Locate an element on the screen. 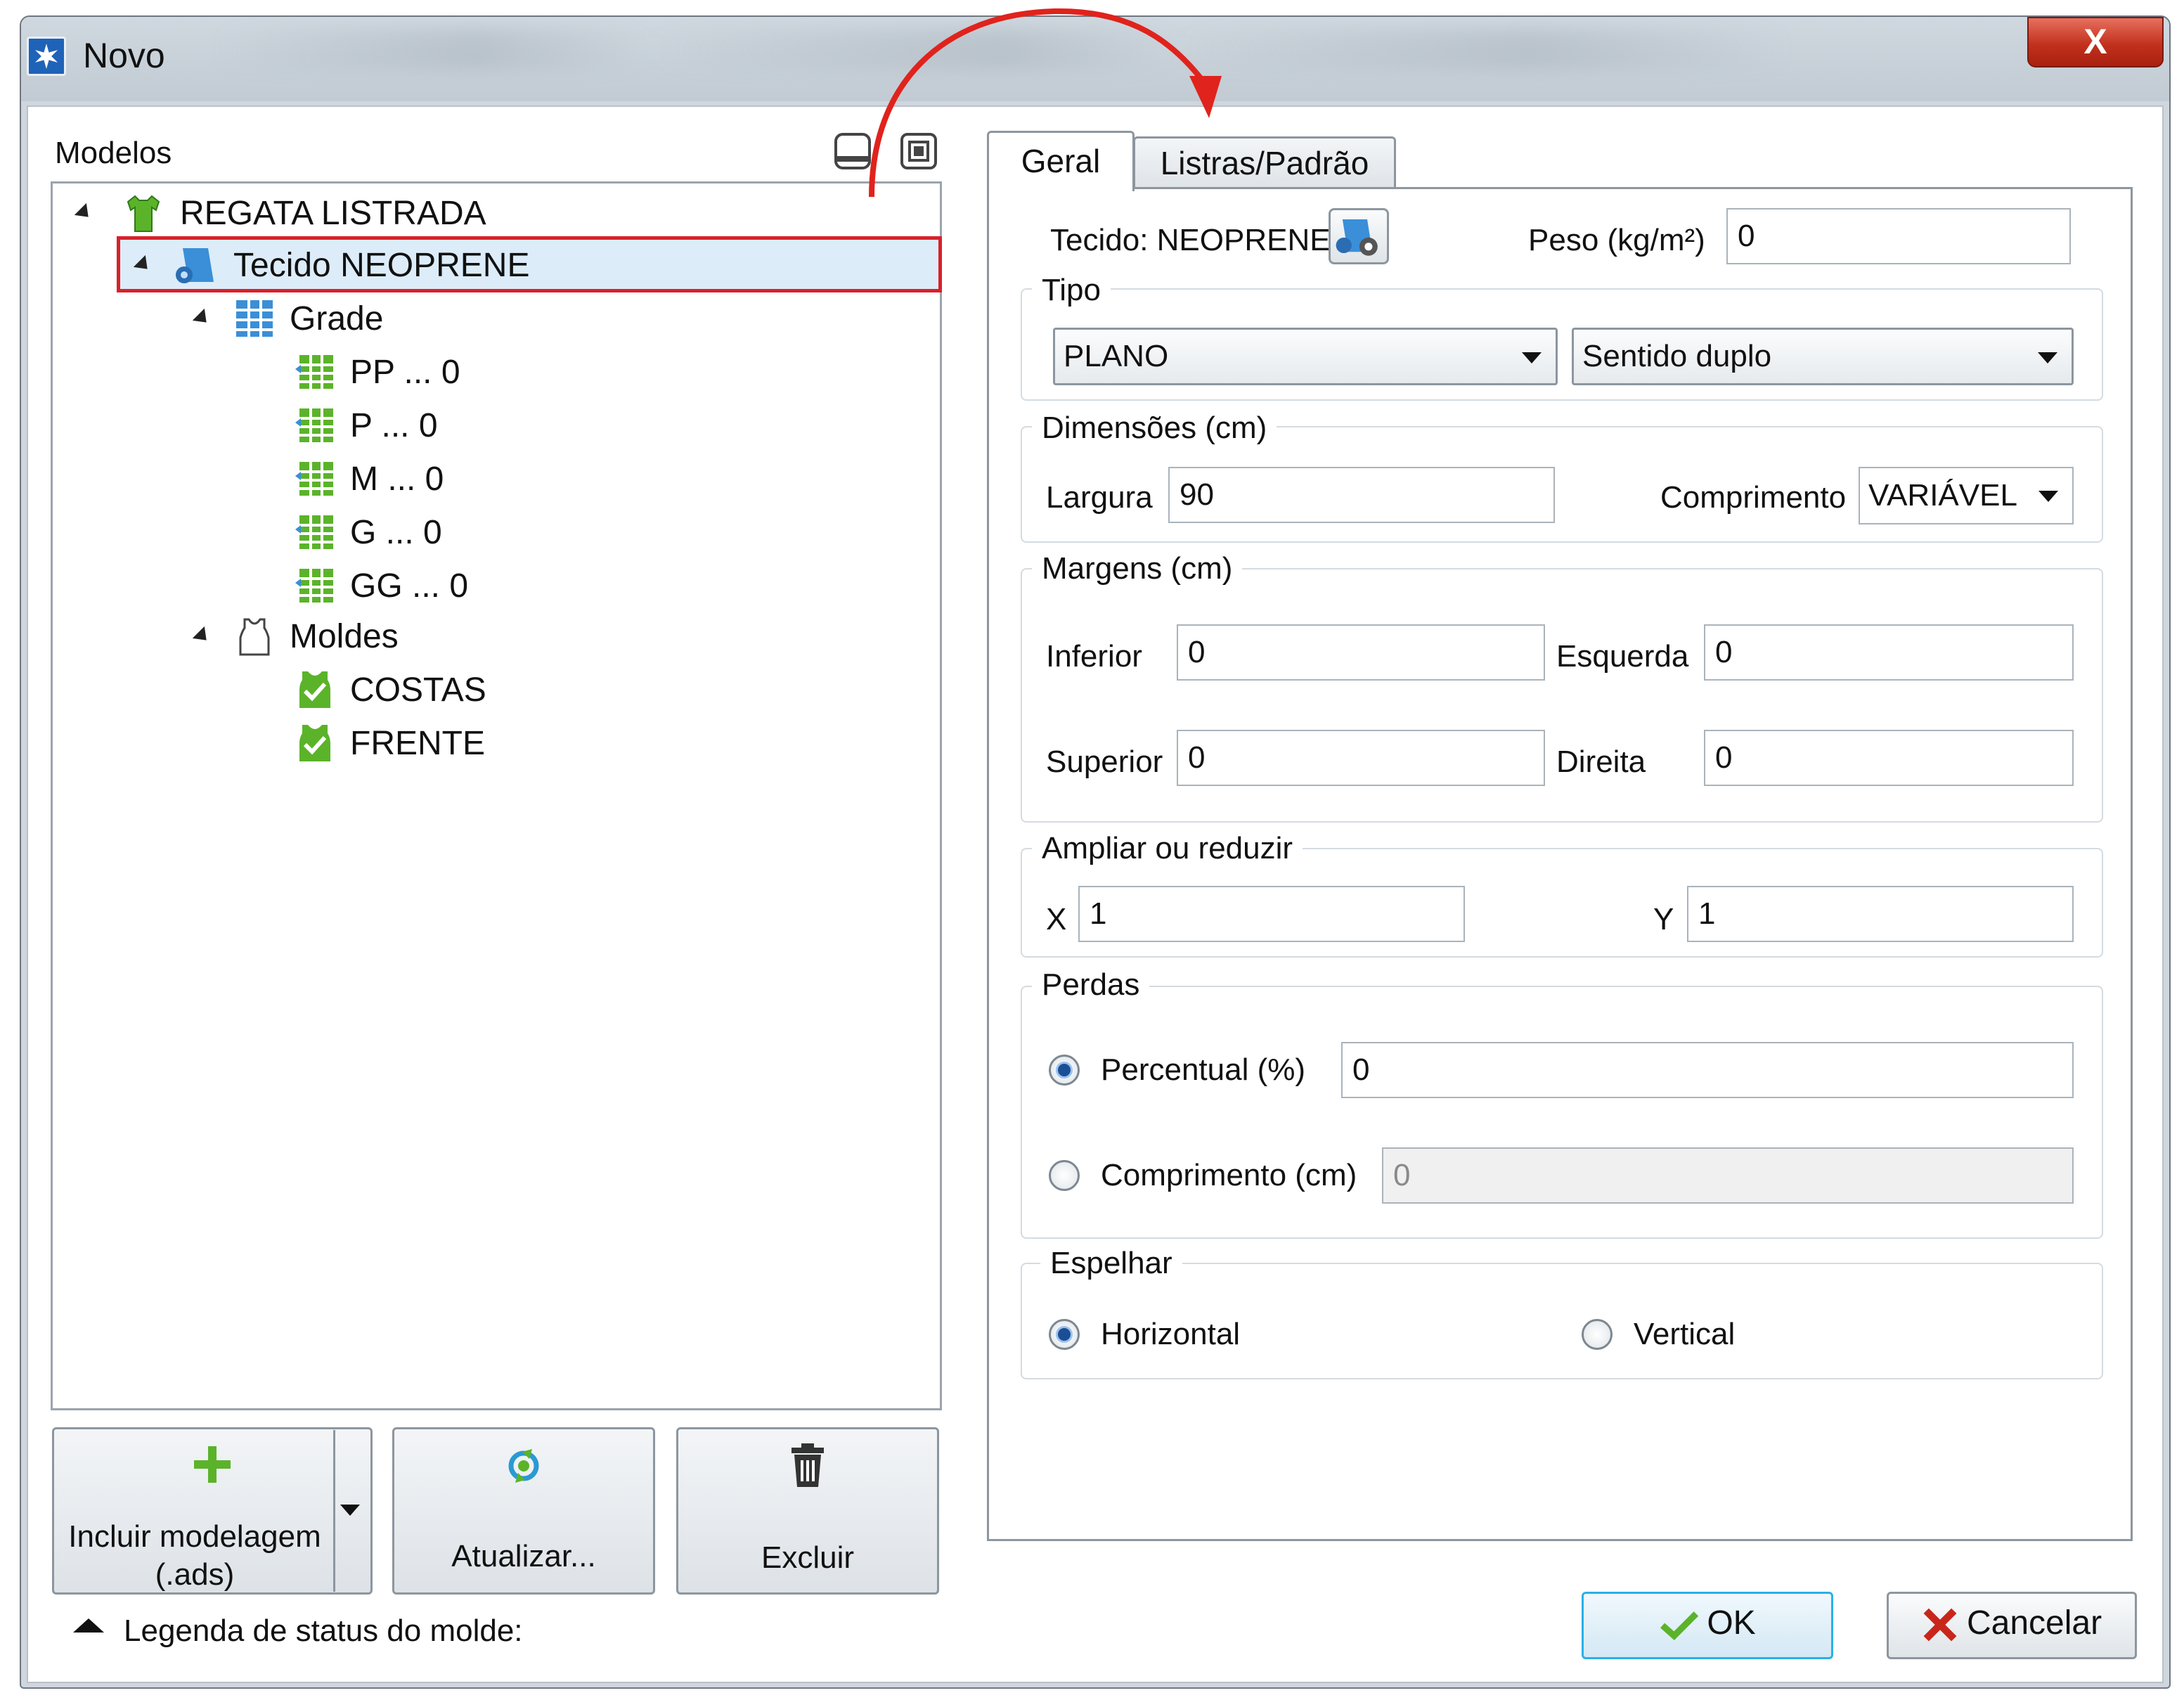 This screenshot has height=1700, width=2184. legend-status-label: Legenda de status do molde: is located at coordinates (323, 1631).